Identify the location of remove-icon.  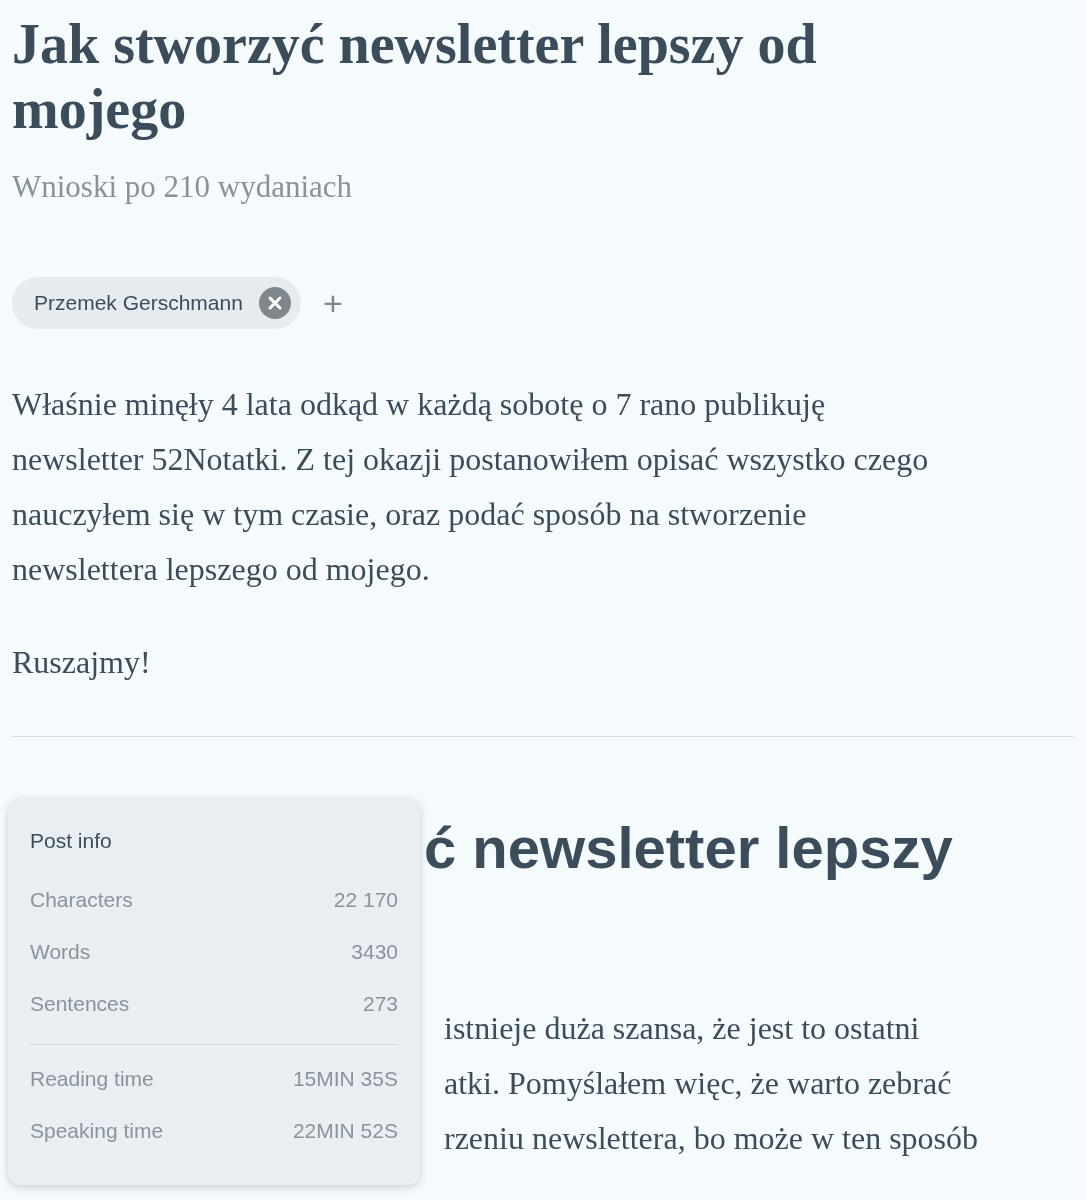
(274, 302).